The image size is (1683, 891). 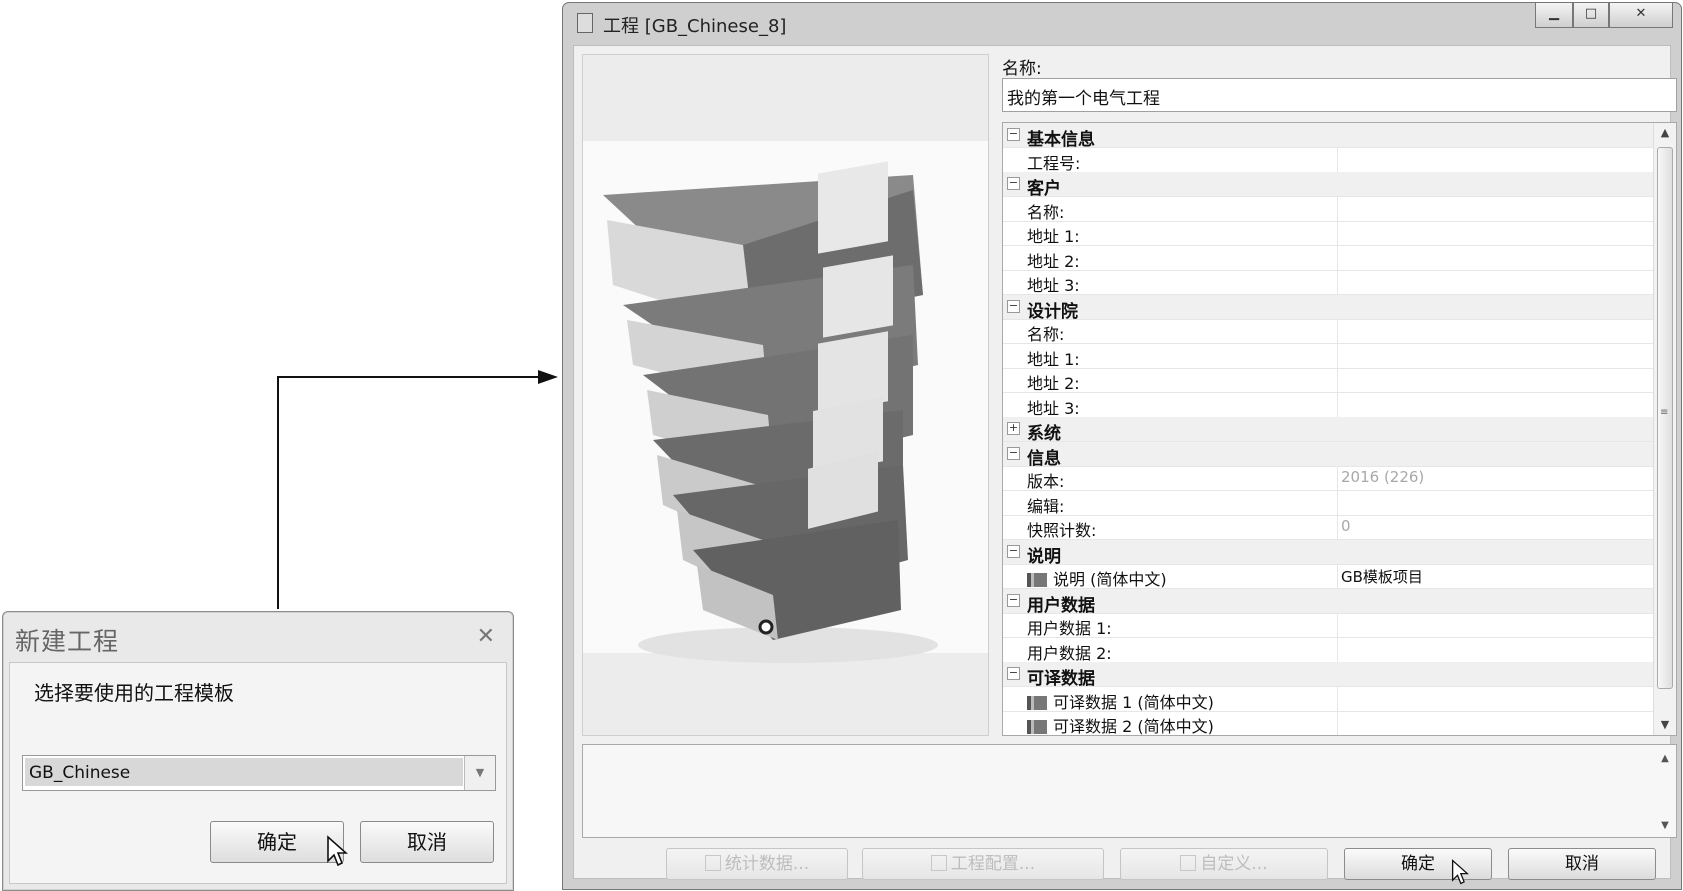 I want to click on property-row: 编辑:, so click(x=1328, y=503).